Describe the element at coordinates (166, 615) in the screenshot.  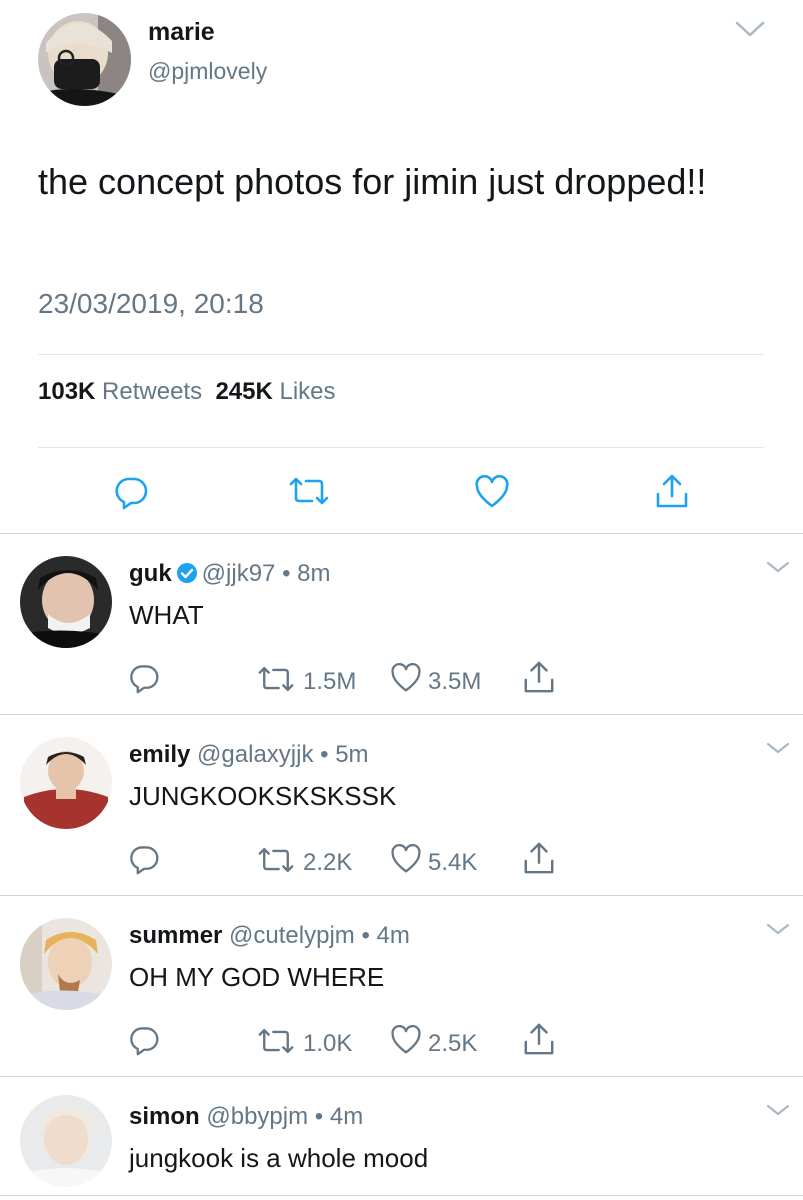
I see `reply-text: WHAT` at that location.